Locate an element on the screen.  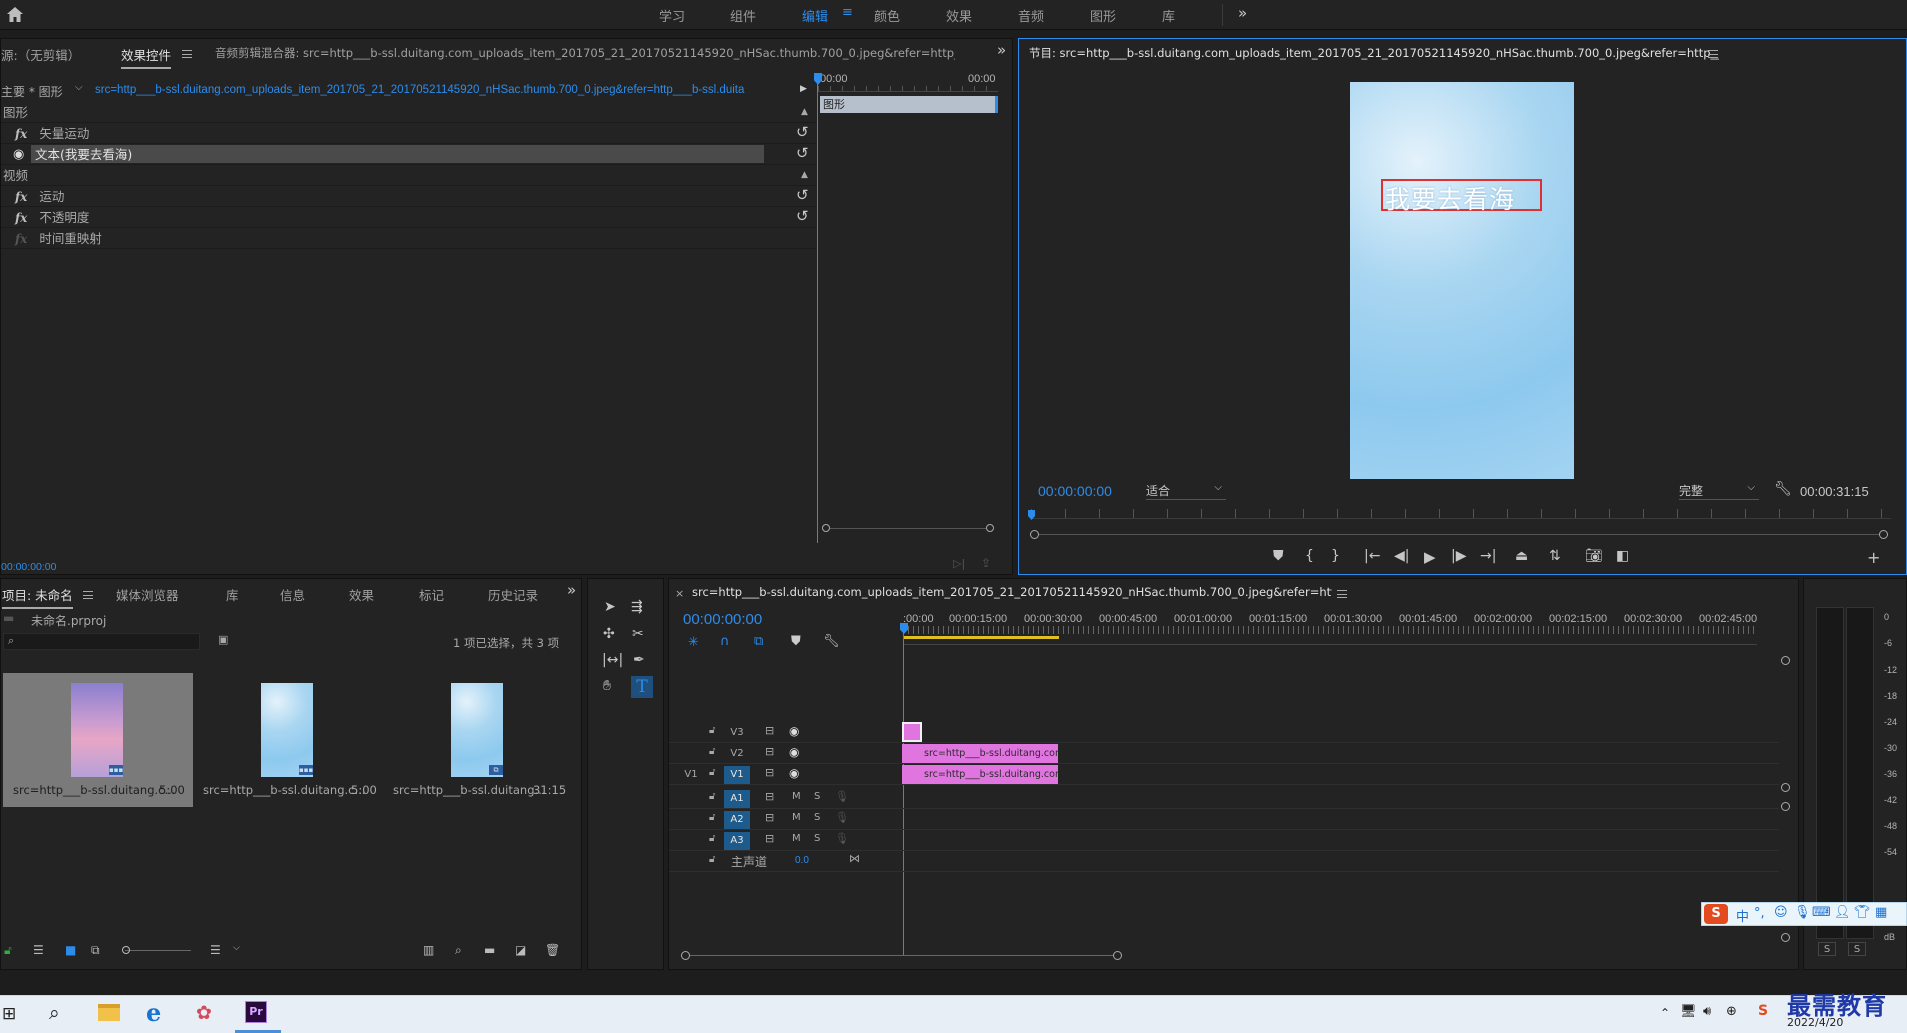
emoji-icon: ☺ is located at coordinates (1781, 912).